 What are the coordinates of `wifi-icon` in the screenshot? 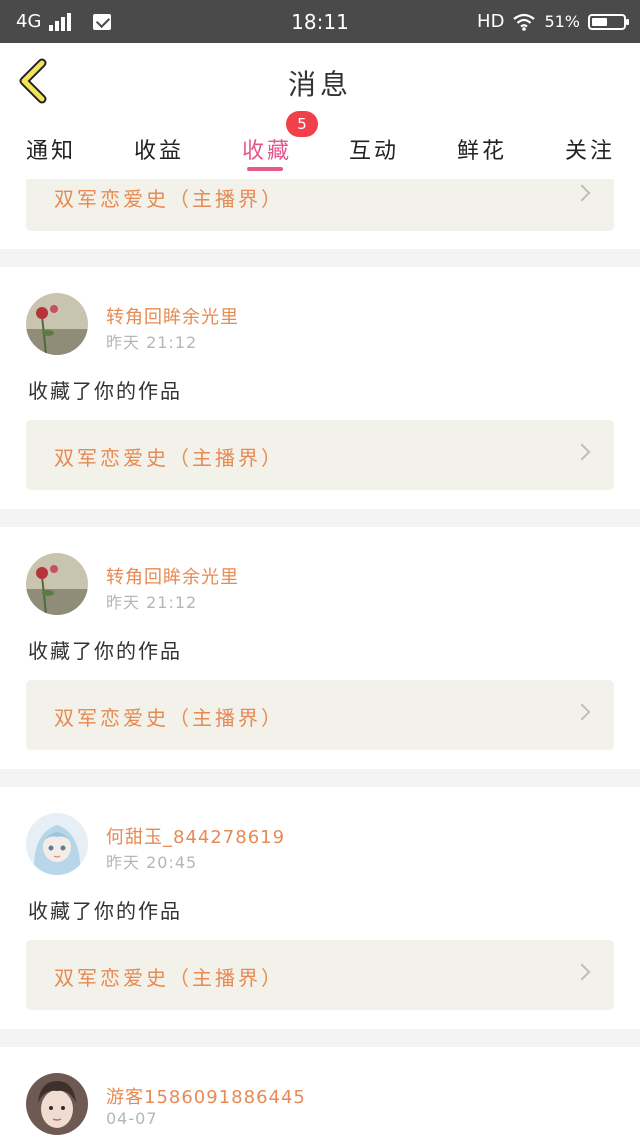 It's located at (524, 22).